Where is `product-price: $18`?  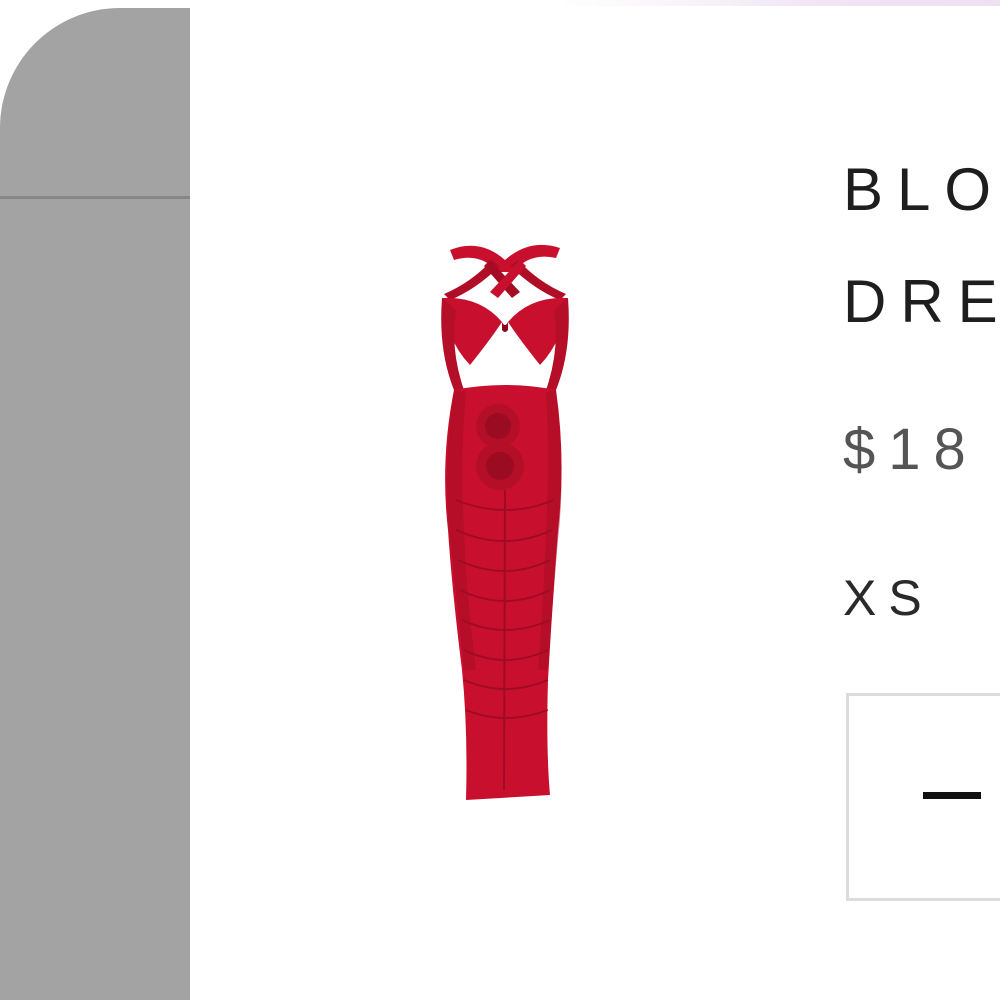
product-price: $18 is located at coordinates (911, 449).